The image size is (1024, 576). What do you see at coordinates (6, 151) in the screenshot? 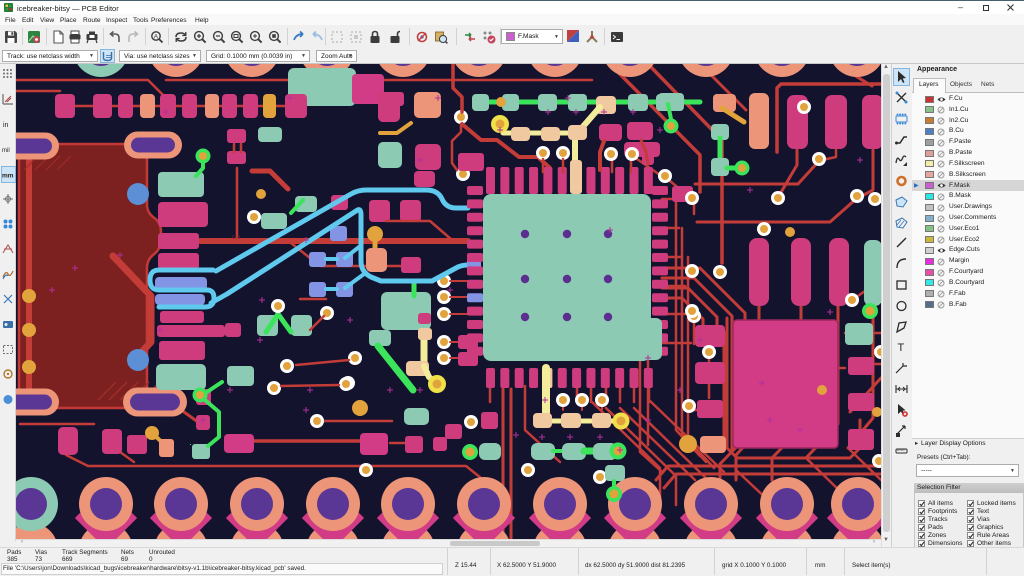
I see `svg-text: mil` at bounding box center [6, 151].